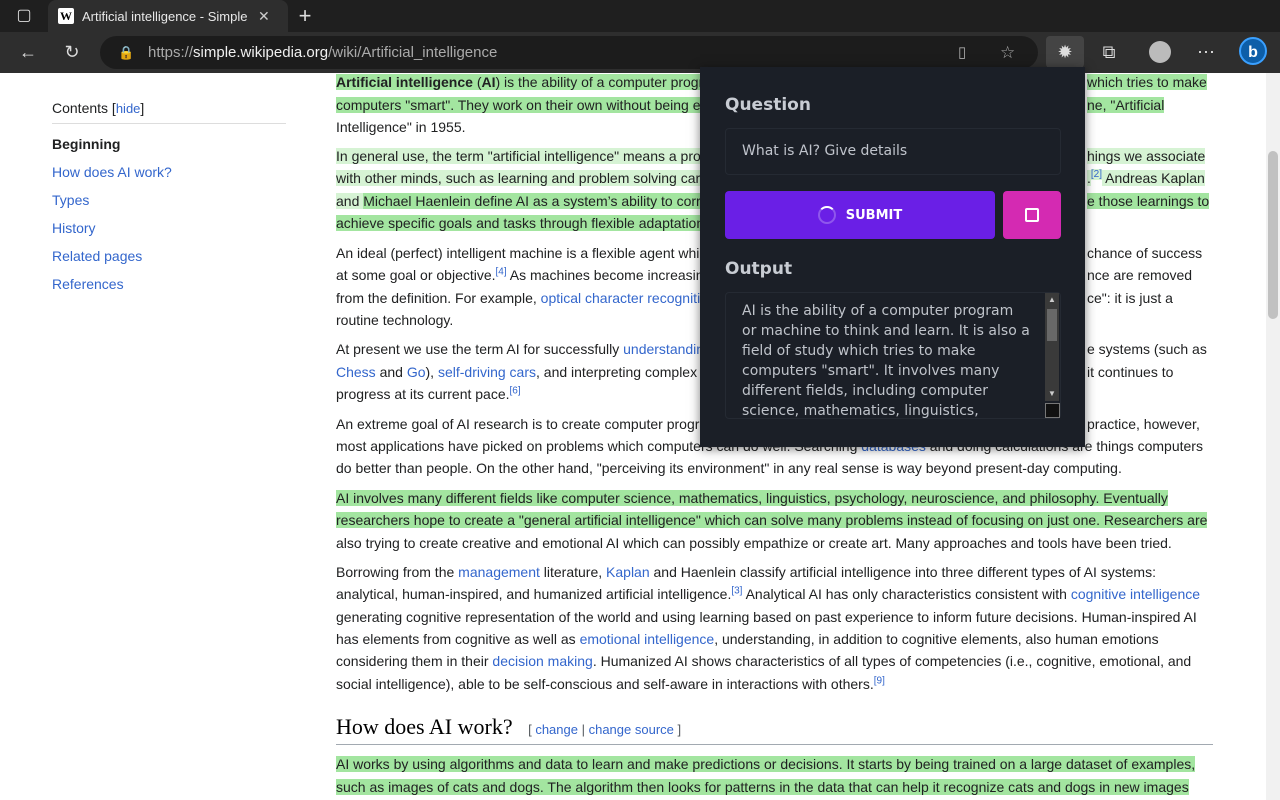  What do you see at coordinates (28, 52) in the screenshot?
I see `back-icon: ←` at bounding box center [28, 52].